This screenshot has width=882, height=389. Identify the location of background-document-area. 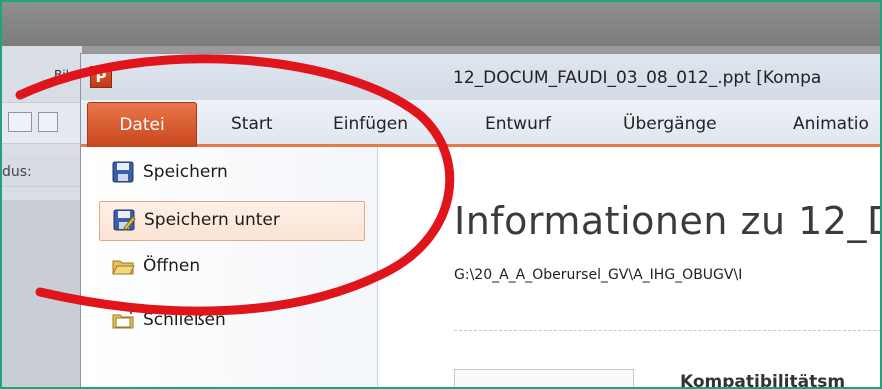
(42, 293).